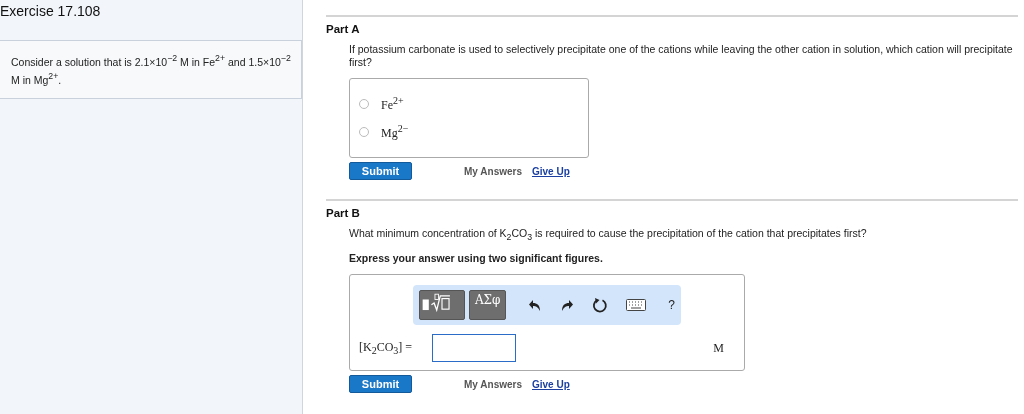 This screenshot has width=1024, height=414. Describe the element at coordinates (343, 29) in the screenshot. I see `part-title: Part A` at that location.